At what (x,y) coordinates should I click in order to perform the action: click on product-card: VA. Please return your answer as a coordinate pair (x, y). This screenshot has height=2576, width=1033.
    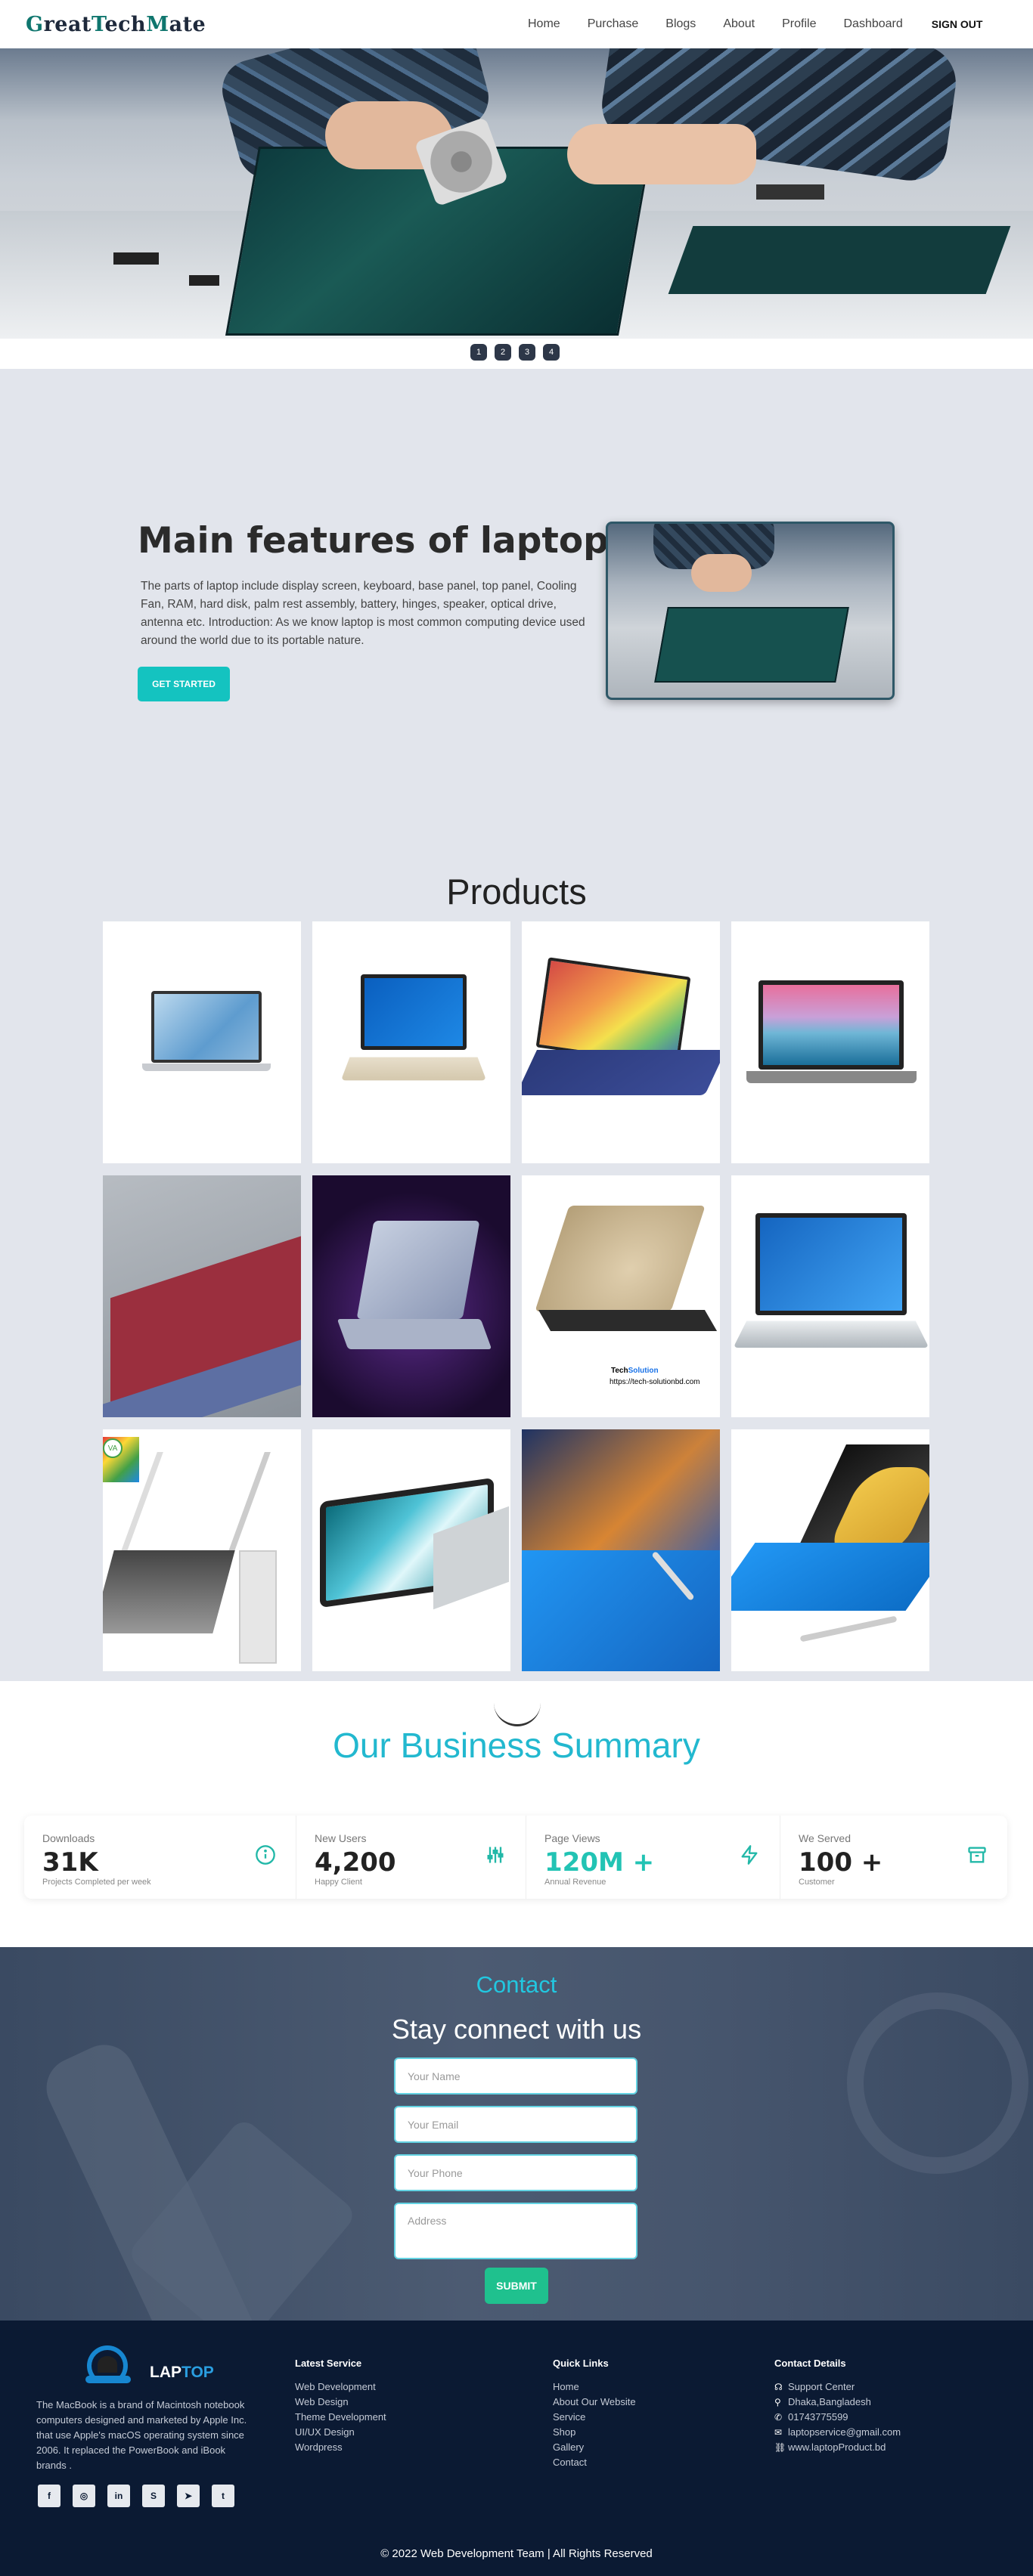
    Looking at the image, I should click on (202, 1550).